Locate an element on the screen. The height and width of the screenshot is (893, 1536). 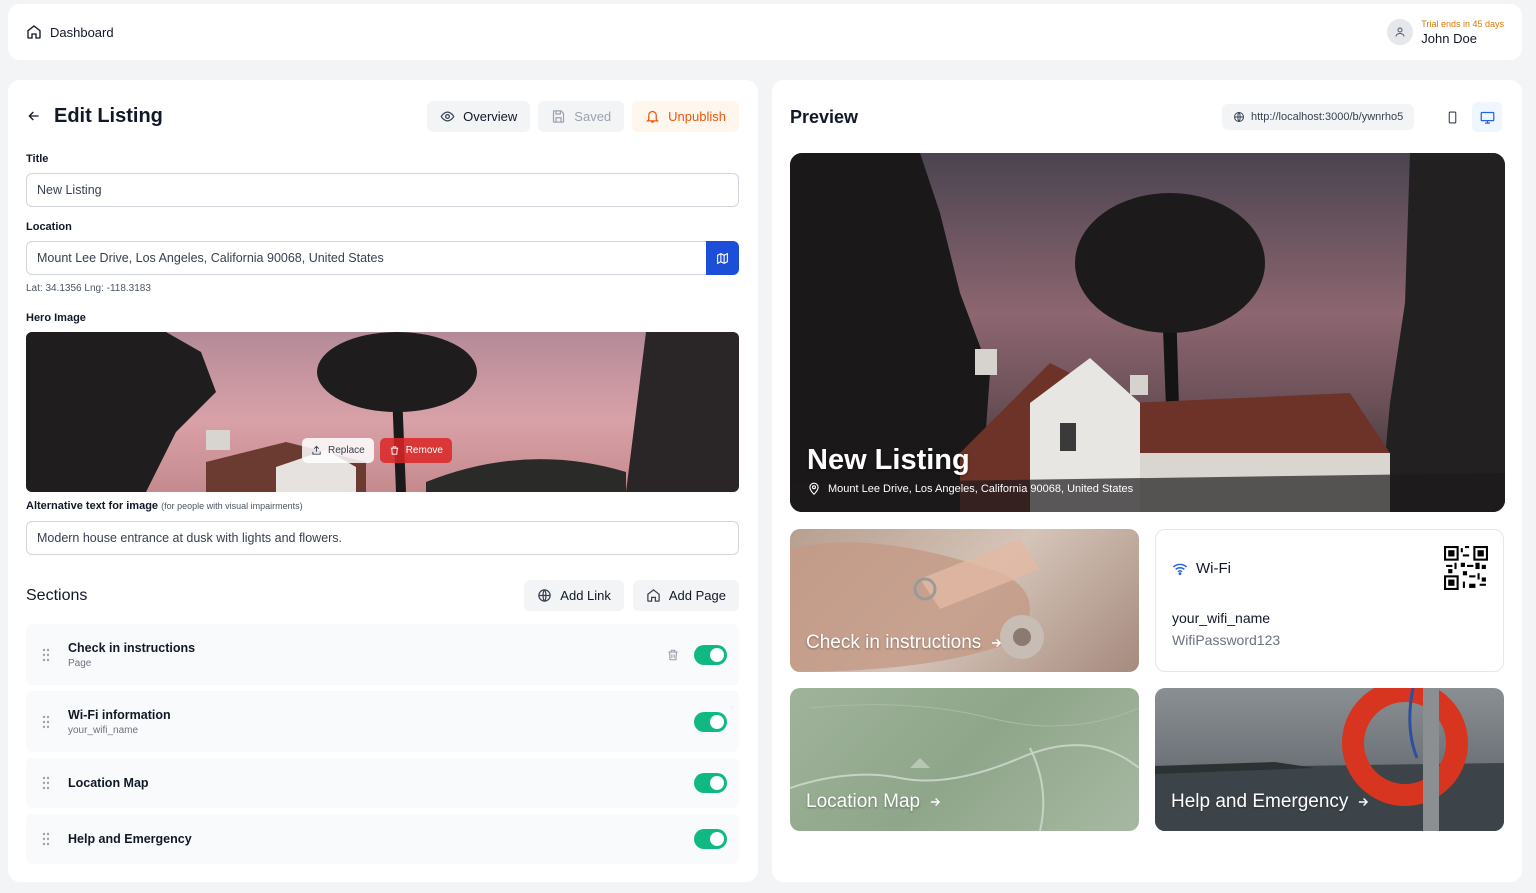
smartphone-icon is located at coordinates (1452, 117).